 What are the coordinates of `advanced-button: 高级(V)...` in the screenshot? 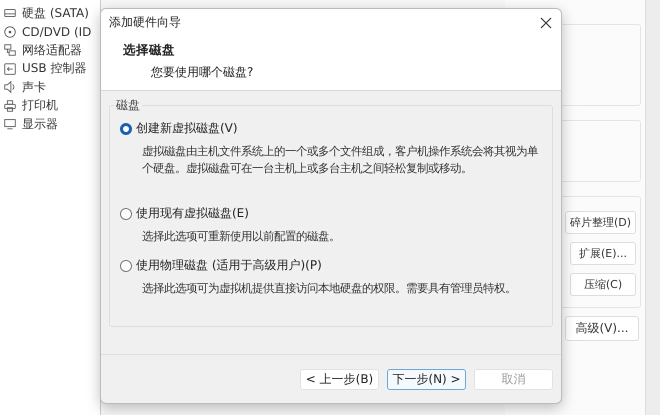 It's located at (602, 328).